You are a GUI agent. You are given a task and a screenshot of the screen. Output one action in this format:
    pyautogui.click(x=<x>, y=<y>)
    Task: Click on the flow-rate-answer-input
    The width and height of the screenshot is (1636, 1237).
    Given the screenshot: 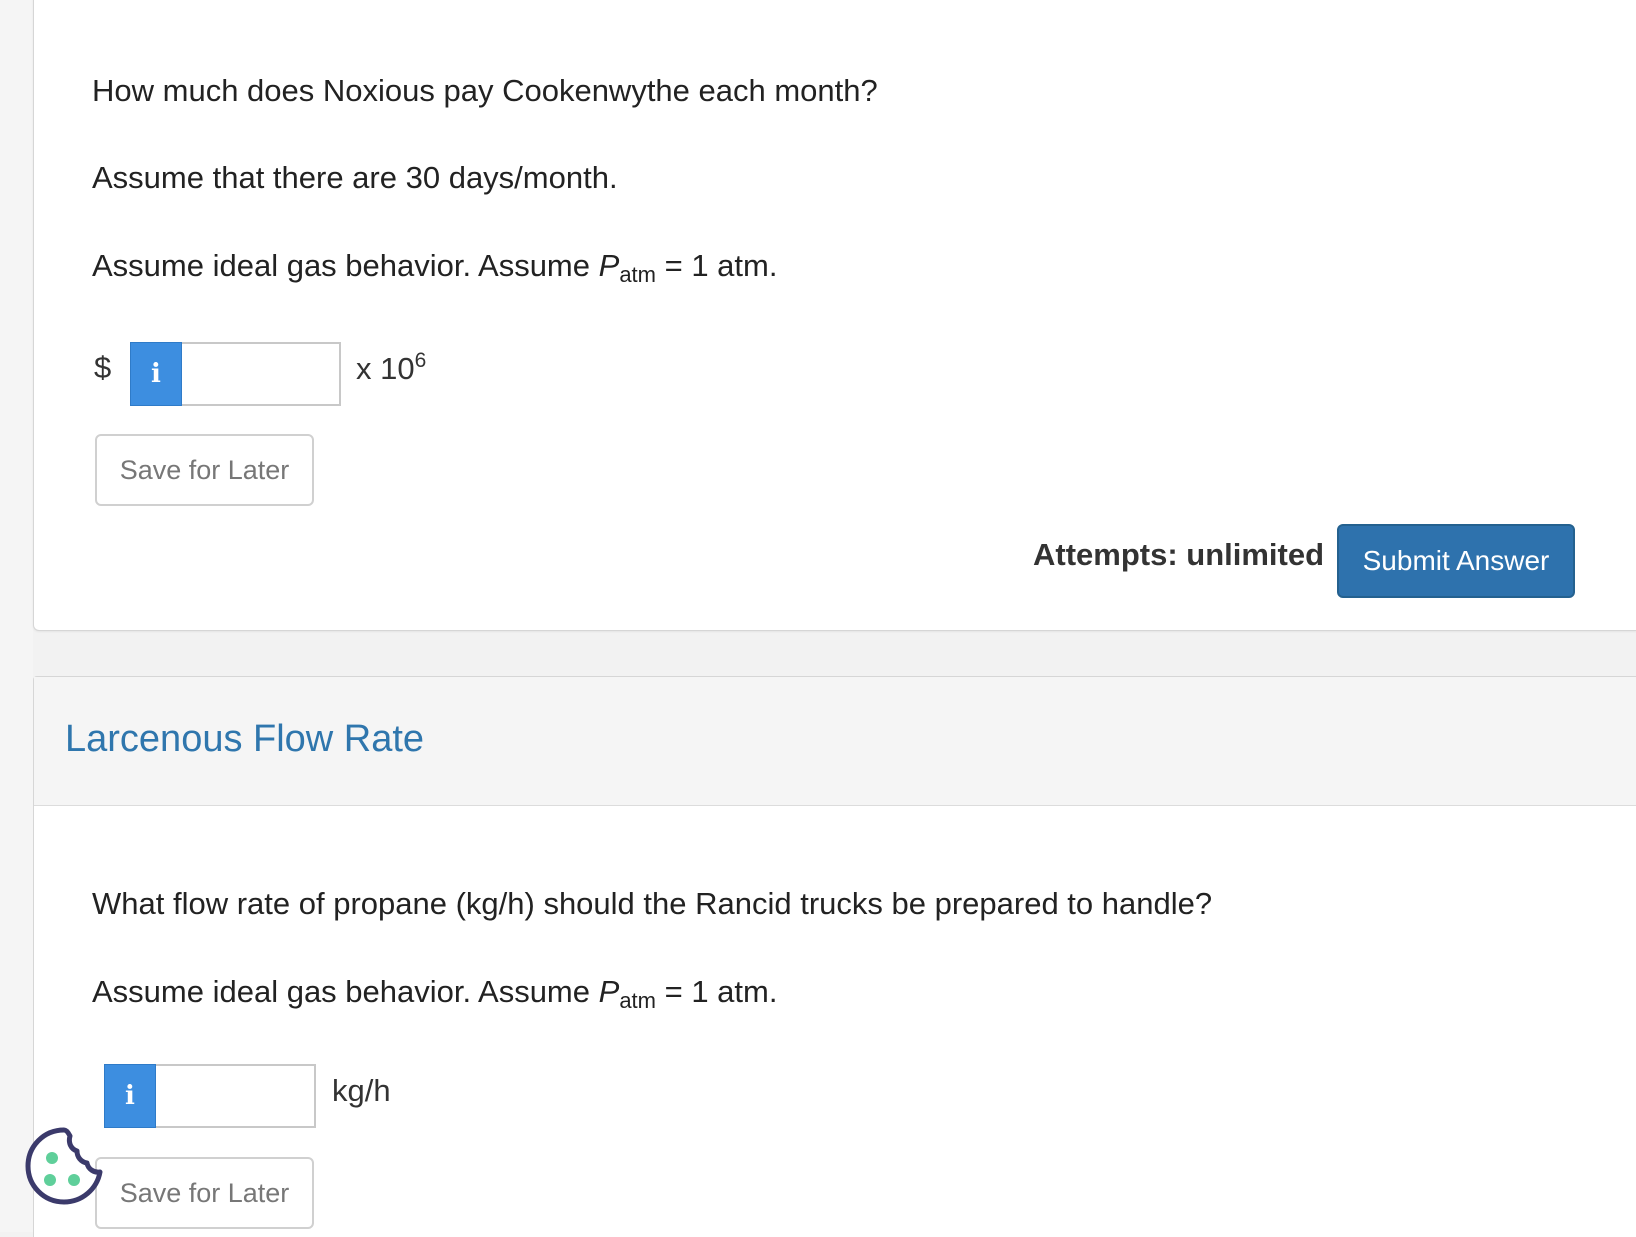 What is the action you would take?
    pyautogui.click(x=236, y=1096)
    